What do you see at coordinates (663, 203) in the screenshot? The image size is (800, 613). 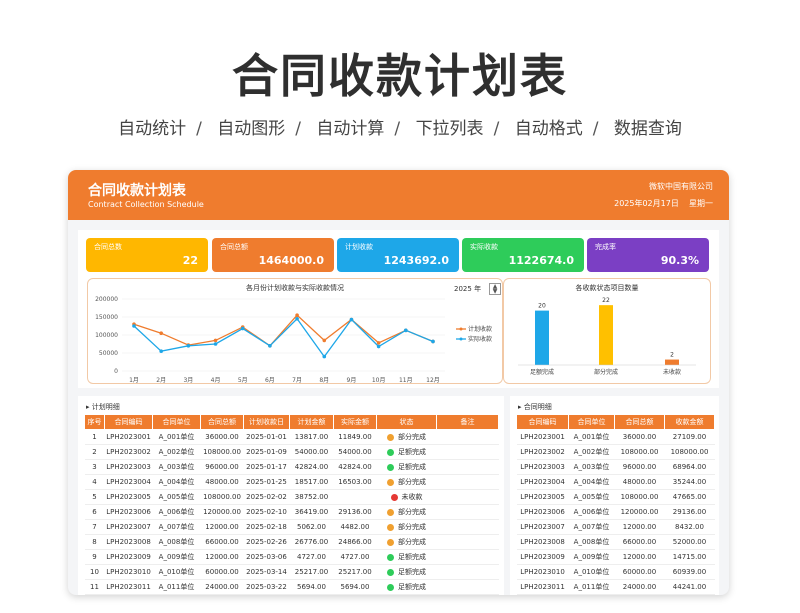 I see `date-line: 2025年02月17日 星期一` at bounding box center [663, 203].